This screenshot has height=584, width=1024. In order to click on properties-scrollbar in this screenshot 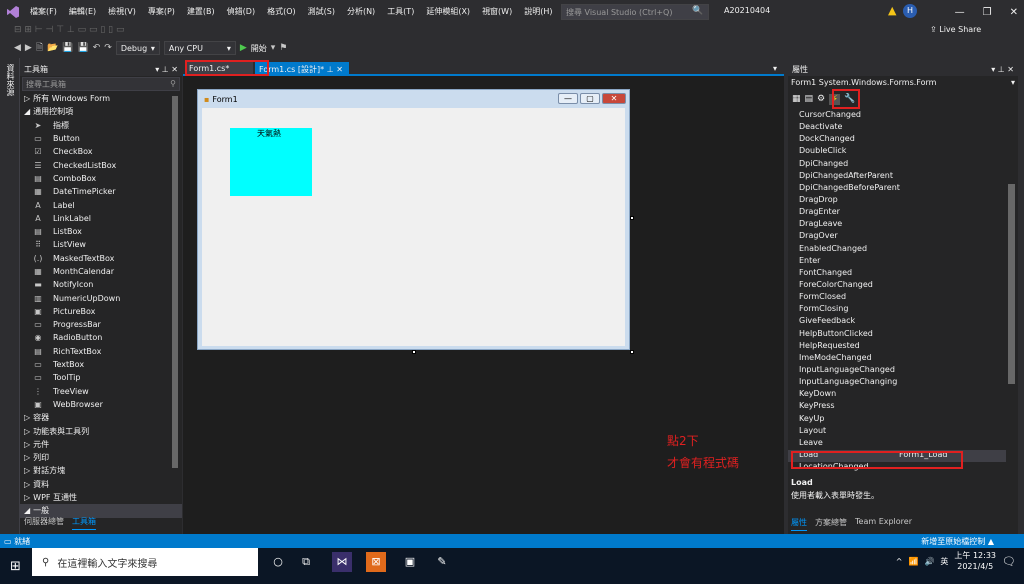, I will do `click(1011, 284)`.